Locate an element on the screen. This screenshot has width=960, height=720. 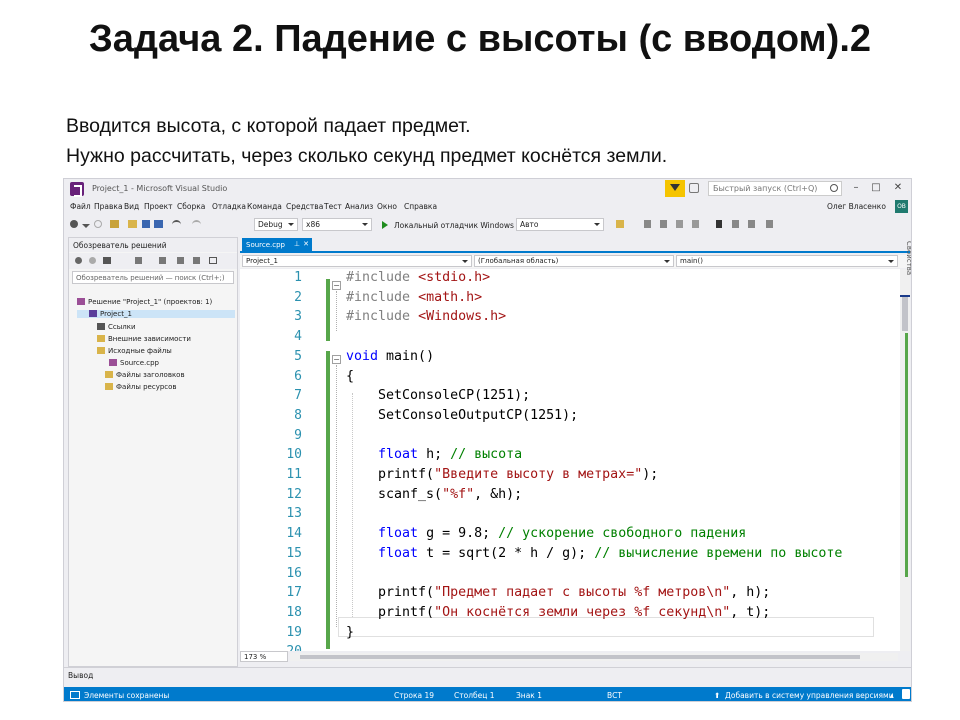
uncomment-icon is located at coordinates (663, 224).